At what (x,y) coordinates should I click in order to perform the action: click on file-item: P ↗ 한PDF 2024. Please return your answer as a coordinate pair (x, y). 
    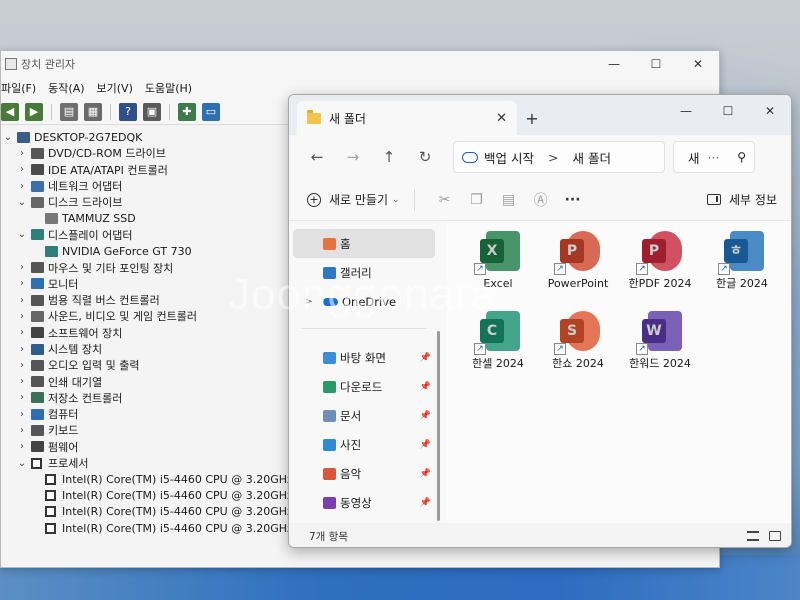
    Looking at the image, I should click on (660, 259).